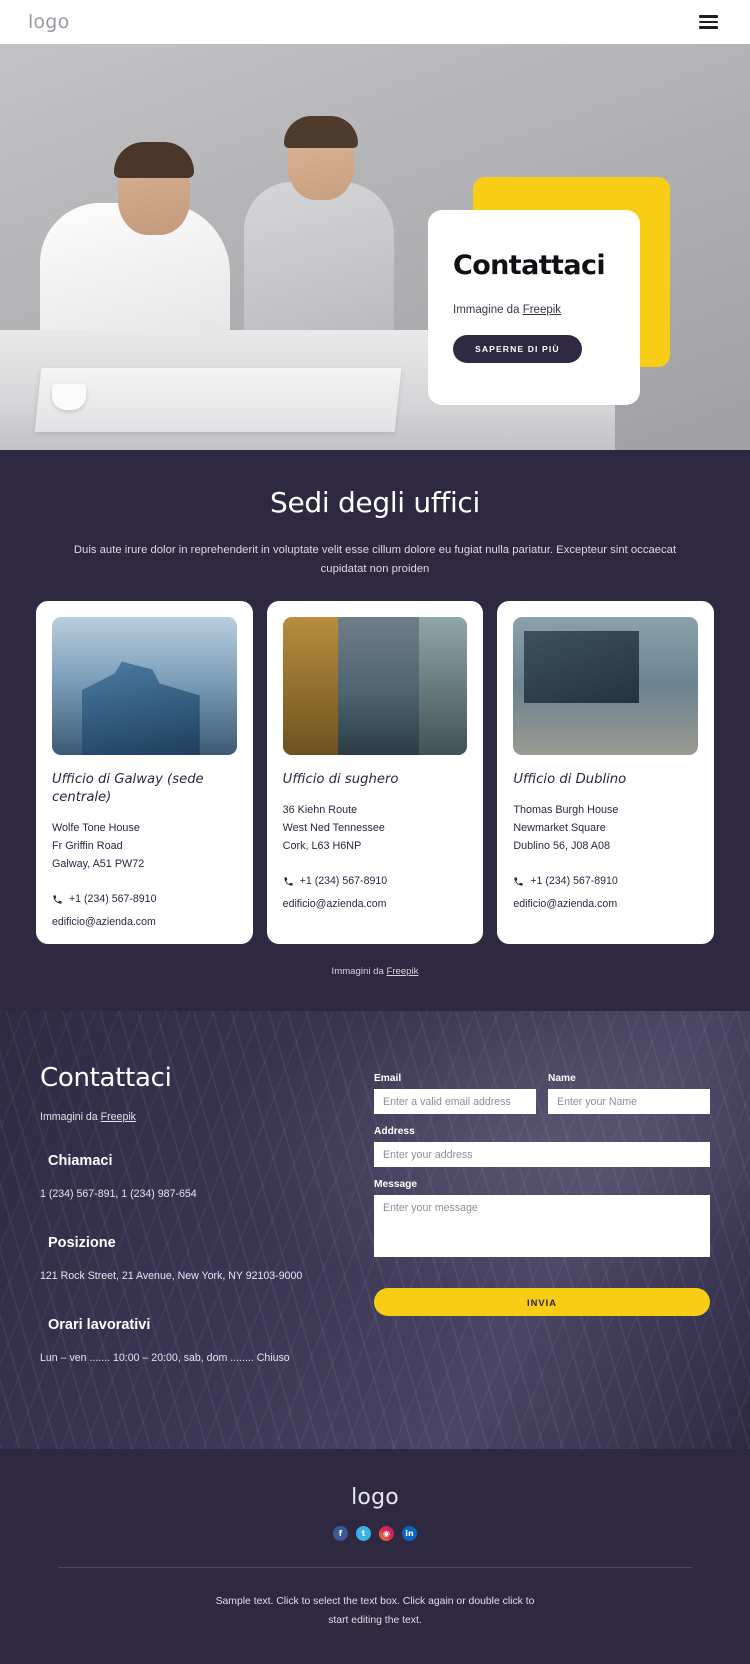 The width and height of the screenshot is (750, 1664). What do you see at coordinates (340, 1533) in the screenshot?
I see `facebook-icon: f` at bounding box center [340, 1533].